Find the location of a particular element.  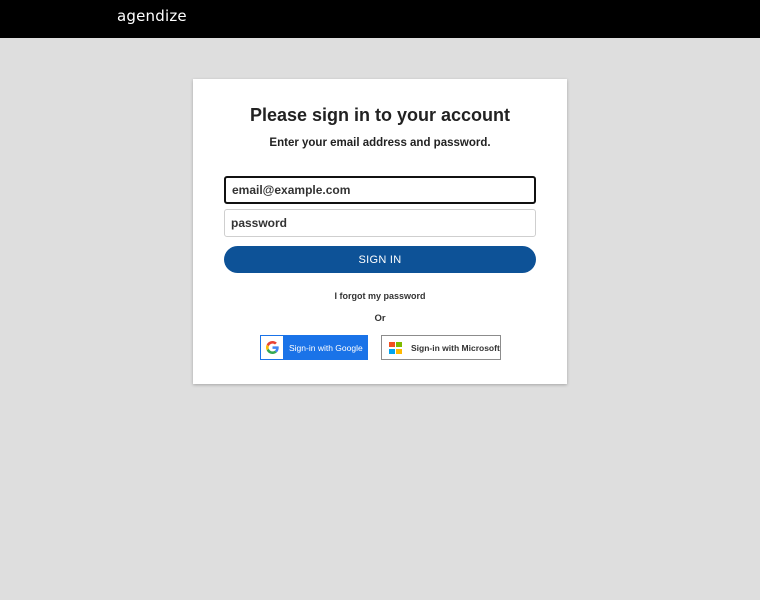

email-field is located at coordinates (380, 190).